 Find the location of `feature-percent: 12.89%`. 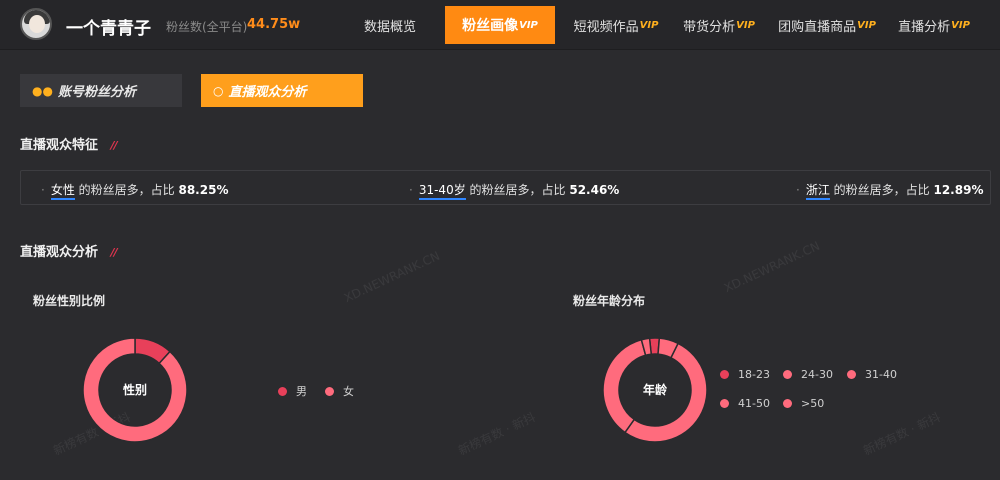

feature-percent: 12.89% is located at coordinates (958, 190).